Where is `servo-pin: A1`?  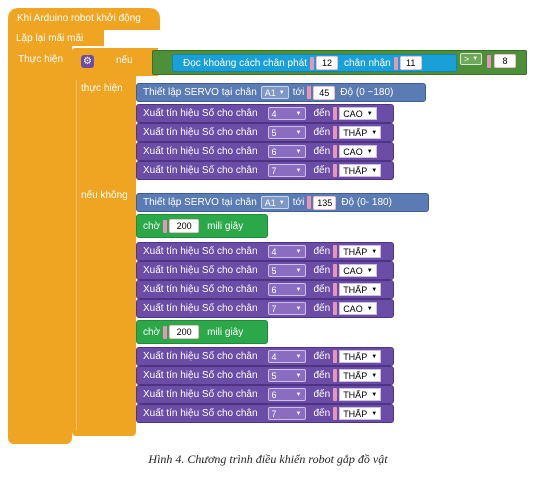 servo-pin: A1 is located at coordinates (270, 202).